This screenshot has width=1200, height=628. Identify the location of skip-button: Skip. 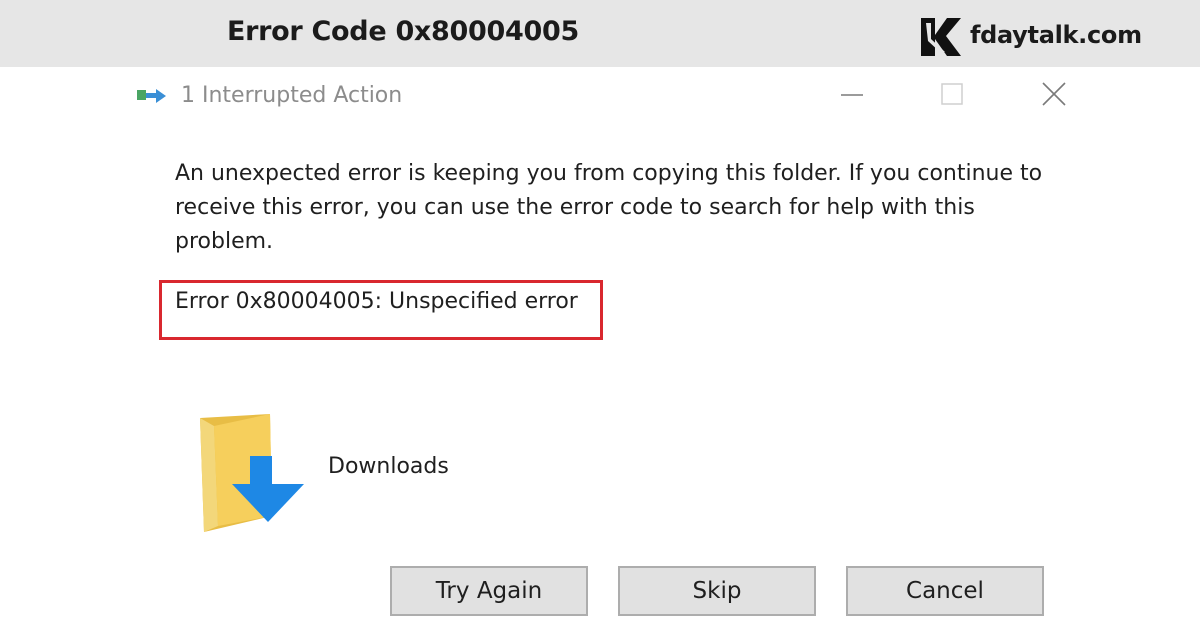
(717, 591).